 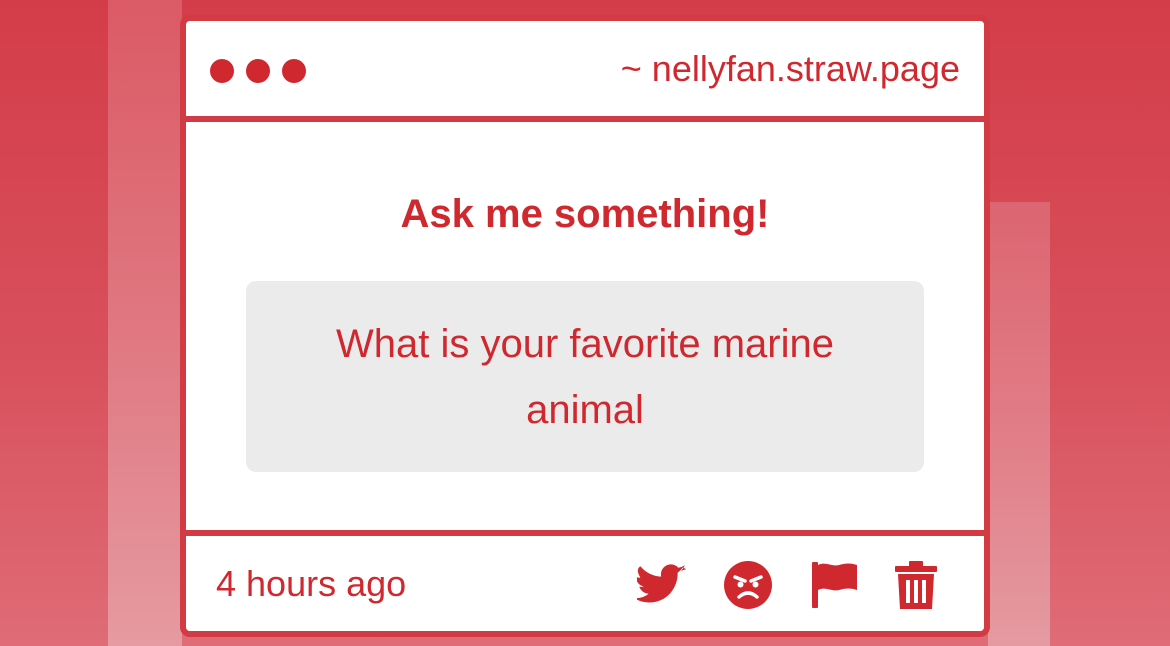 I want to click on page-url: ~ nellyfan.straw.page, so click(x=790, y=68).